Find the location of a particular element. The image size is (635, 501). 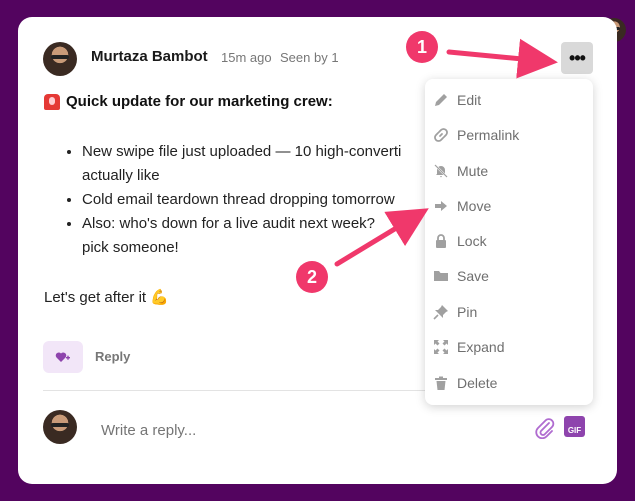

annotation-step-2: 2 is located at coordinates (312, 277).